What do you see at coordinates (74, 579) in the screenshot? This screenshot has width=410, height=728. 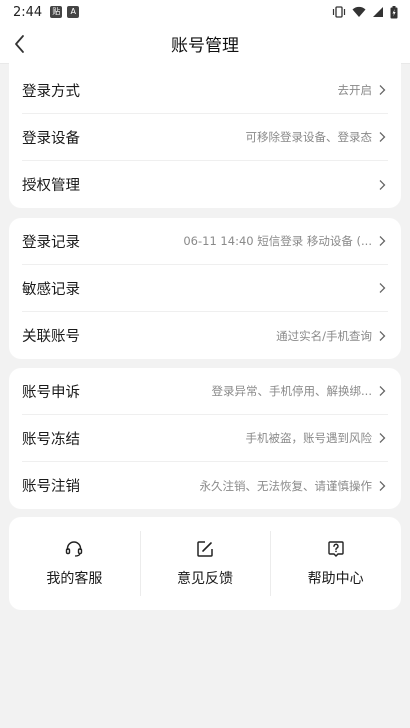 I see `tool-label: 我的客服` at bounding box center [74, 579].